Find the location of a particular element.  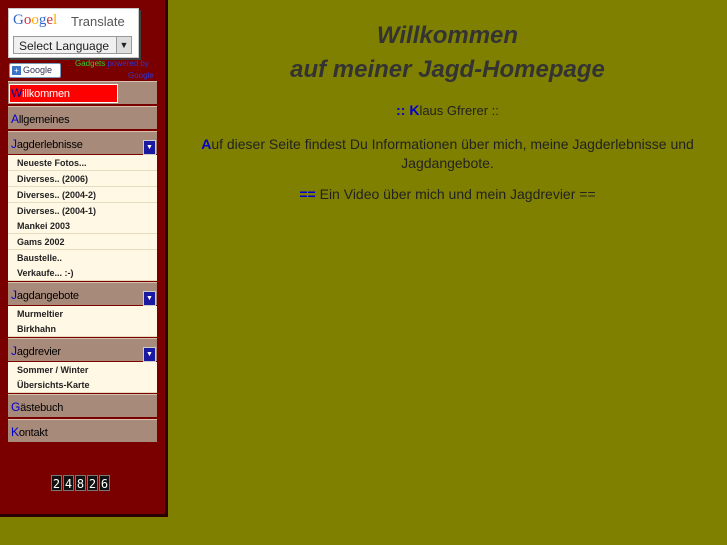

submenu-item: Verkaufe... :-) is located at coordinates (82, 273).